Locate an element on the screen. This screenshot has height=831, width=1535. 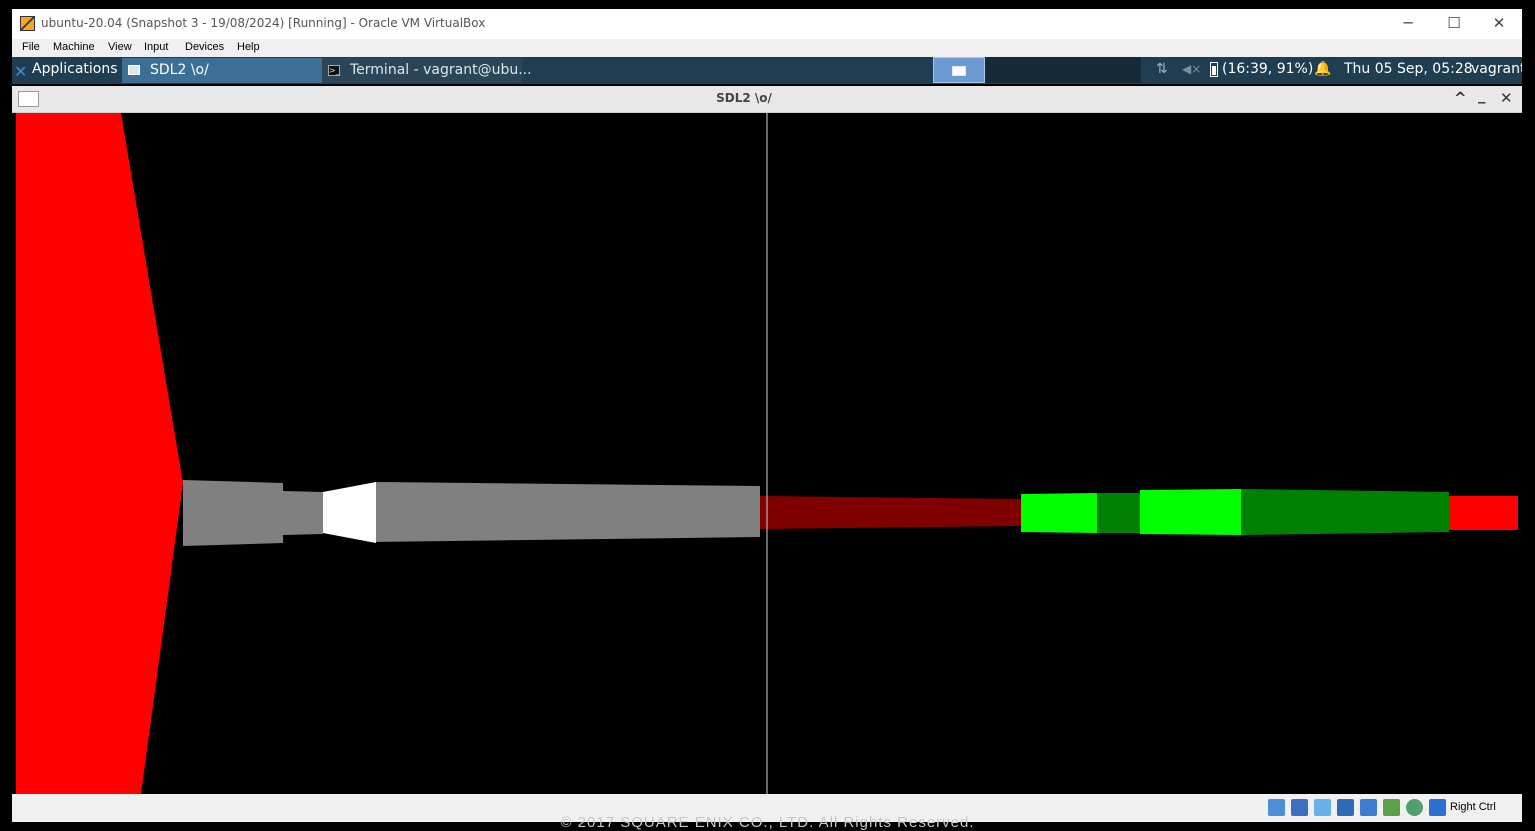
menu-file: File is located at coordinates (31, 47).